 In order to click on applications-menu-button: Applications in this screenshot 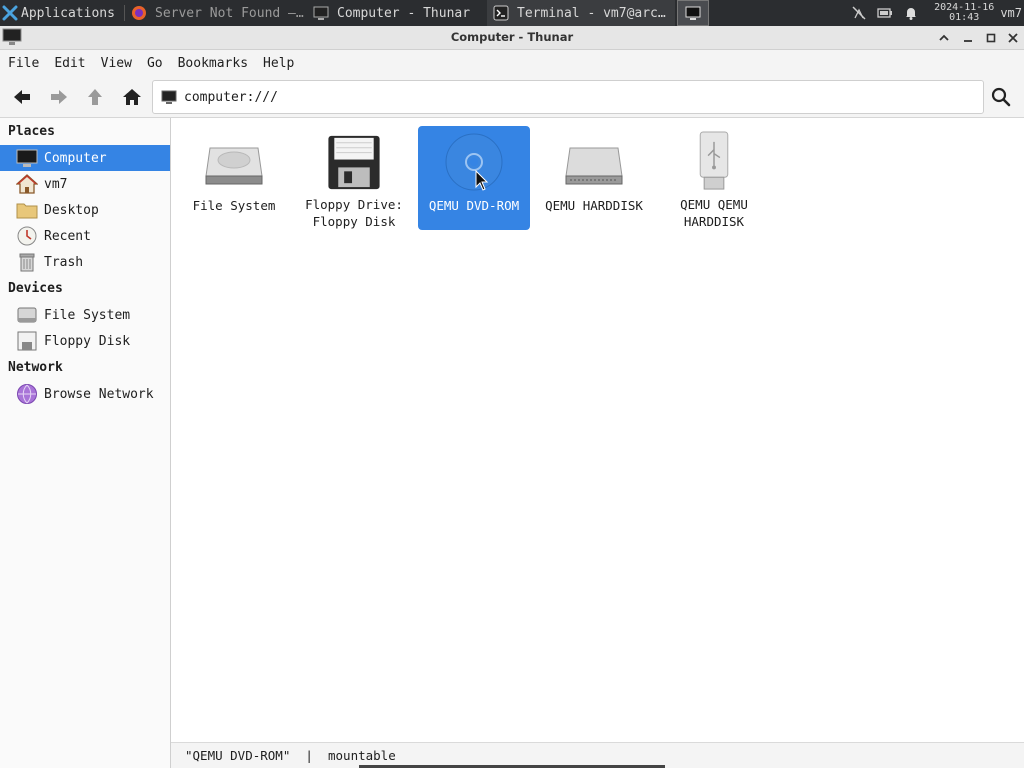, I will do `click(62, 13)`.